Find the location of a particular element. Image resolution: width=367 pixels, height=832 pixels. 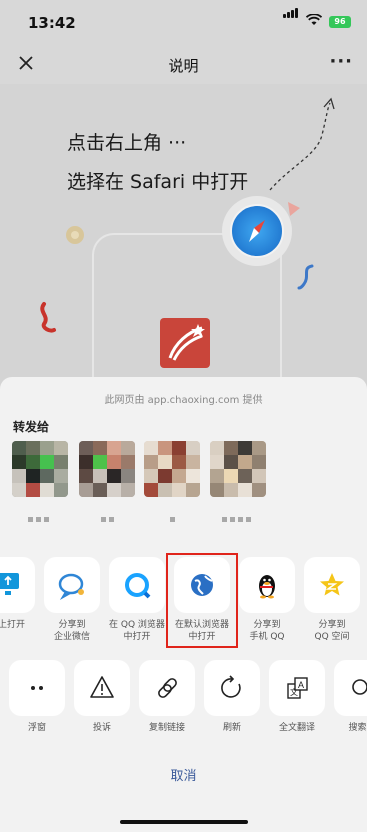

status-bar: 13:42 96 is located at coordinates (183, 23).